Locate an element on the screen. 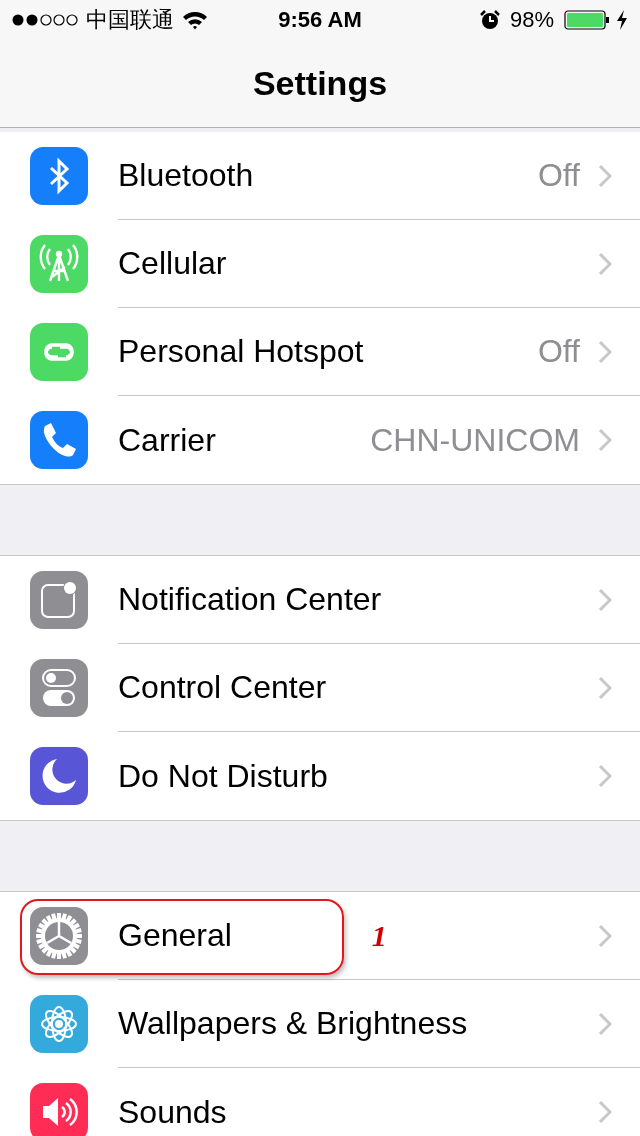 Image resolution: width=640 pixels, height=1136 pixels. row-label: Sounds is located at coordinates (172, 1112).